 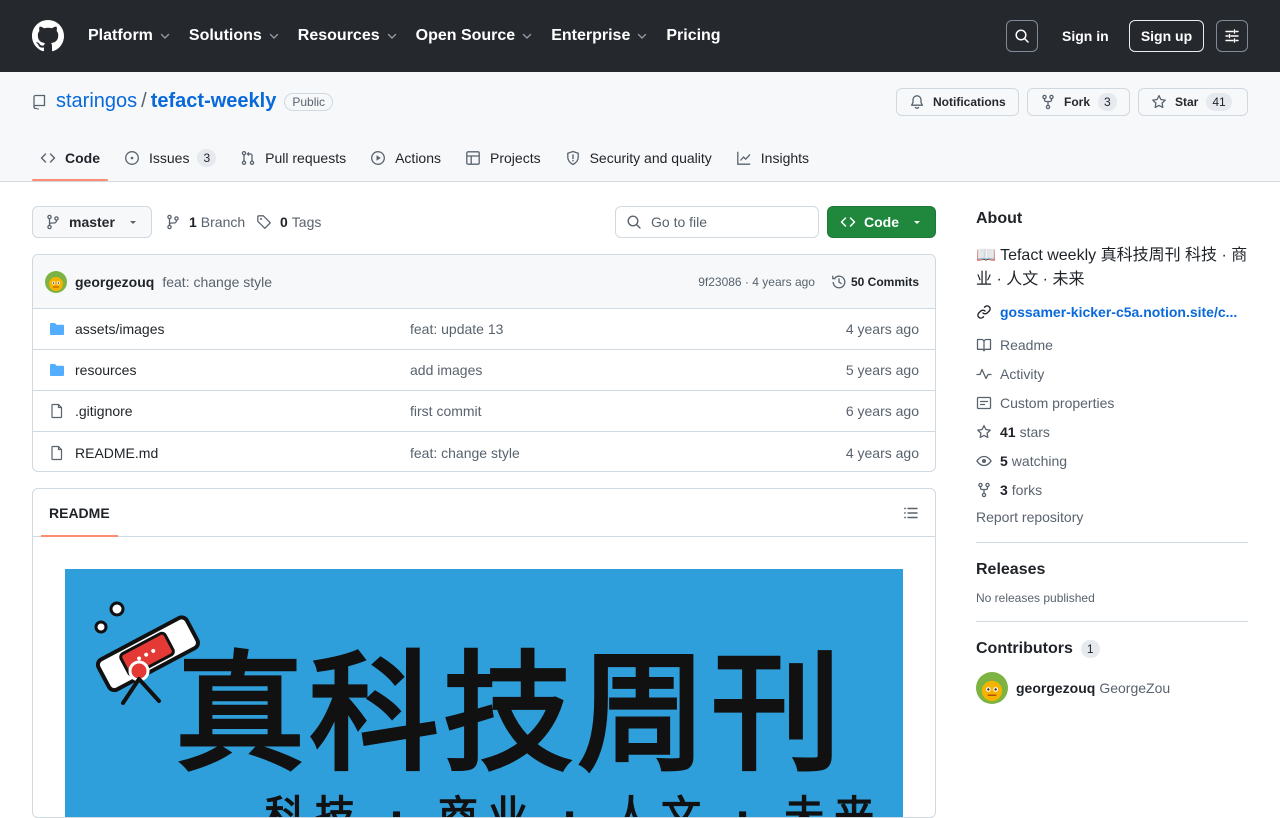 I want to click on search-icon, so click(x=634, y=222).